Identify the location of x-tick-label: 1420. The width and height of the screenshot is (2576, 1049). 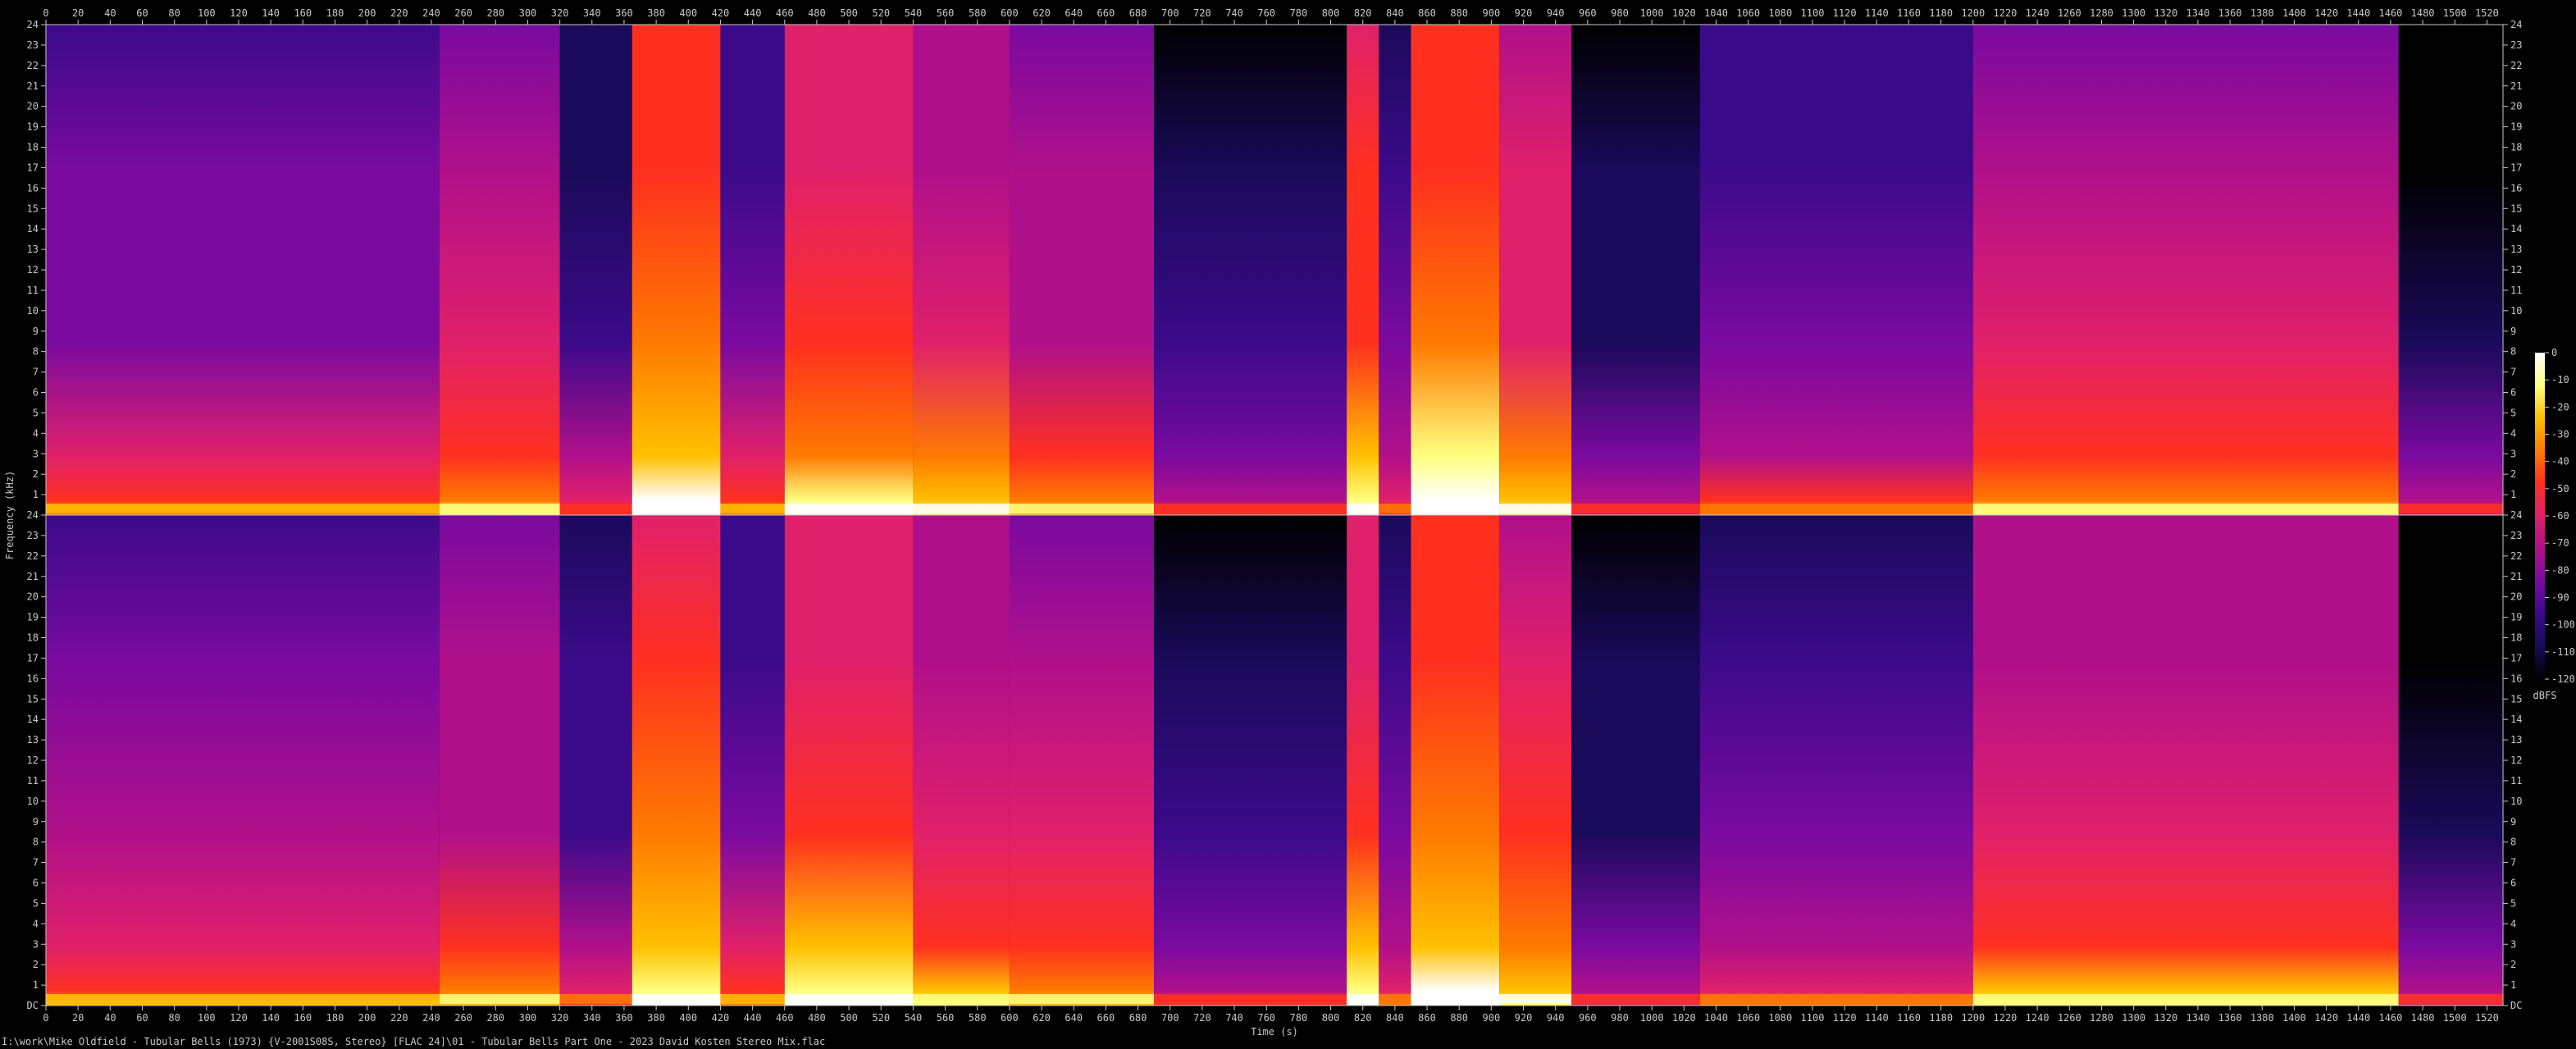
(2326, 1018).